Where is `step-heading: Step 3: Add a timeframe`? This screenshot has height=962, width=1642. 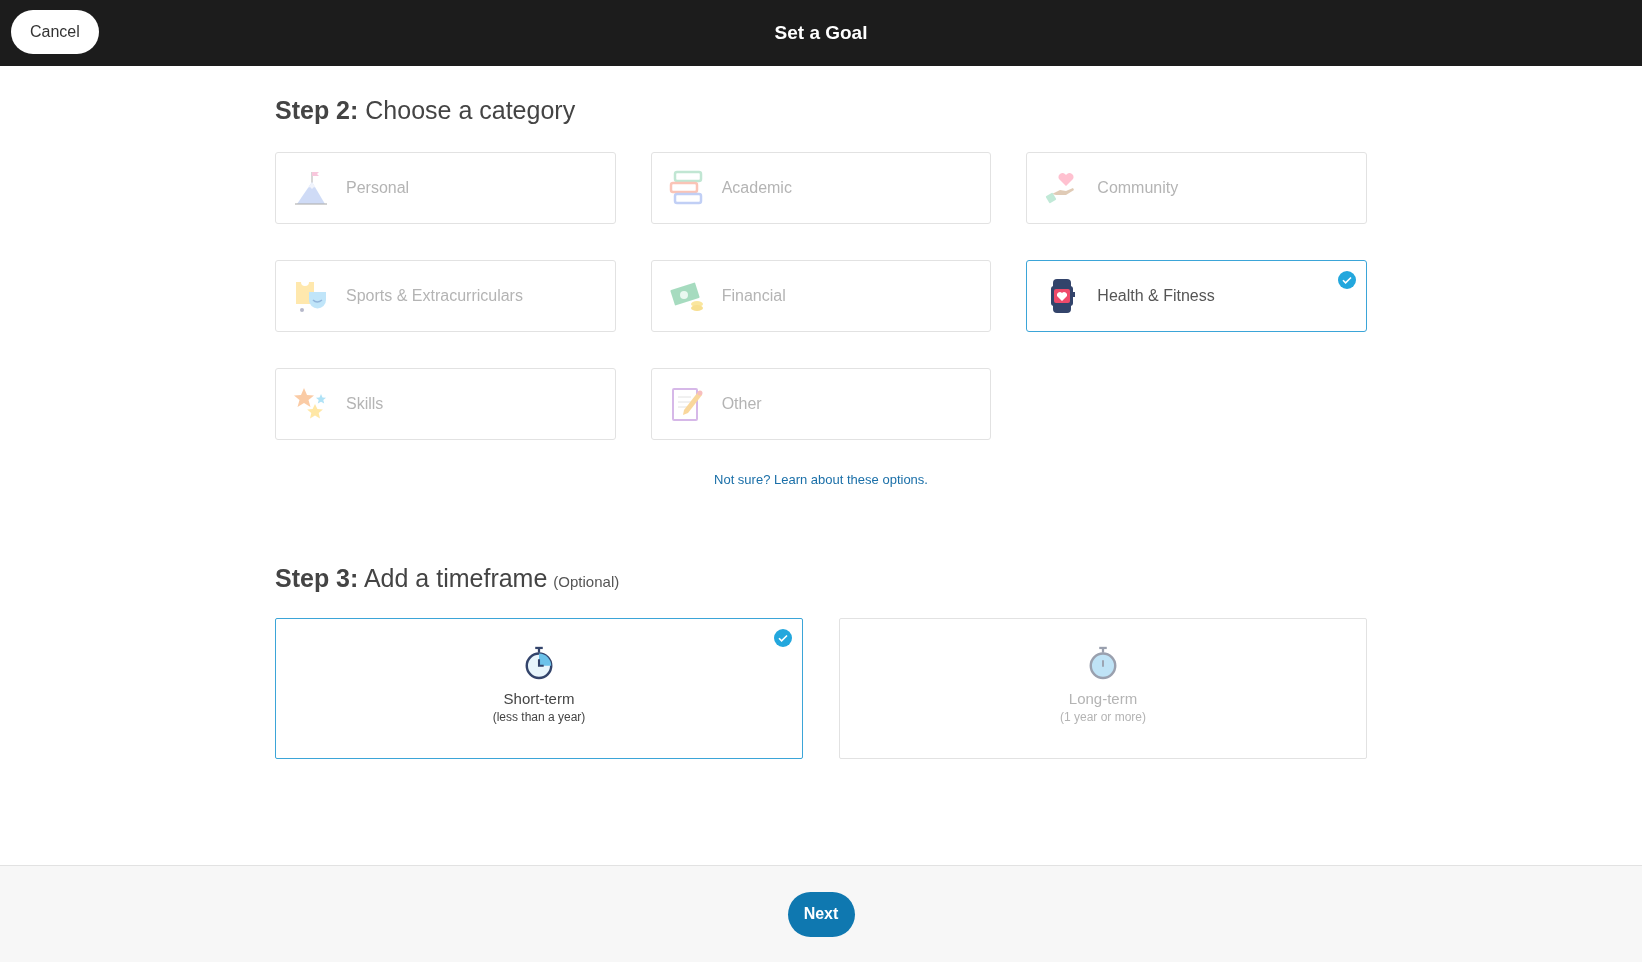
step-heading: Step 3: Add a timeframe is located at coordinates (411, 578).